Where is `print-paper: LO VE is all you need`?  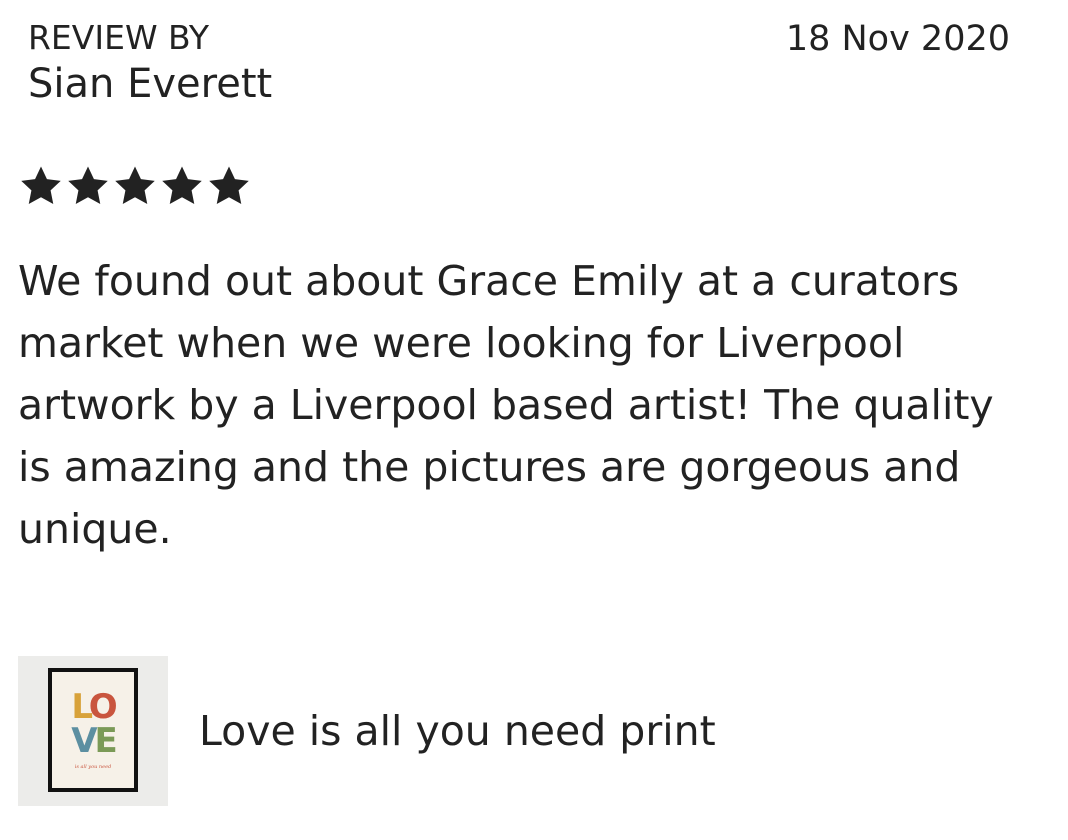
print-paper: LO VE is all you need is located at coordinates (93, 730).